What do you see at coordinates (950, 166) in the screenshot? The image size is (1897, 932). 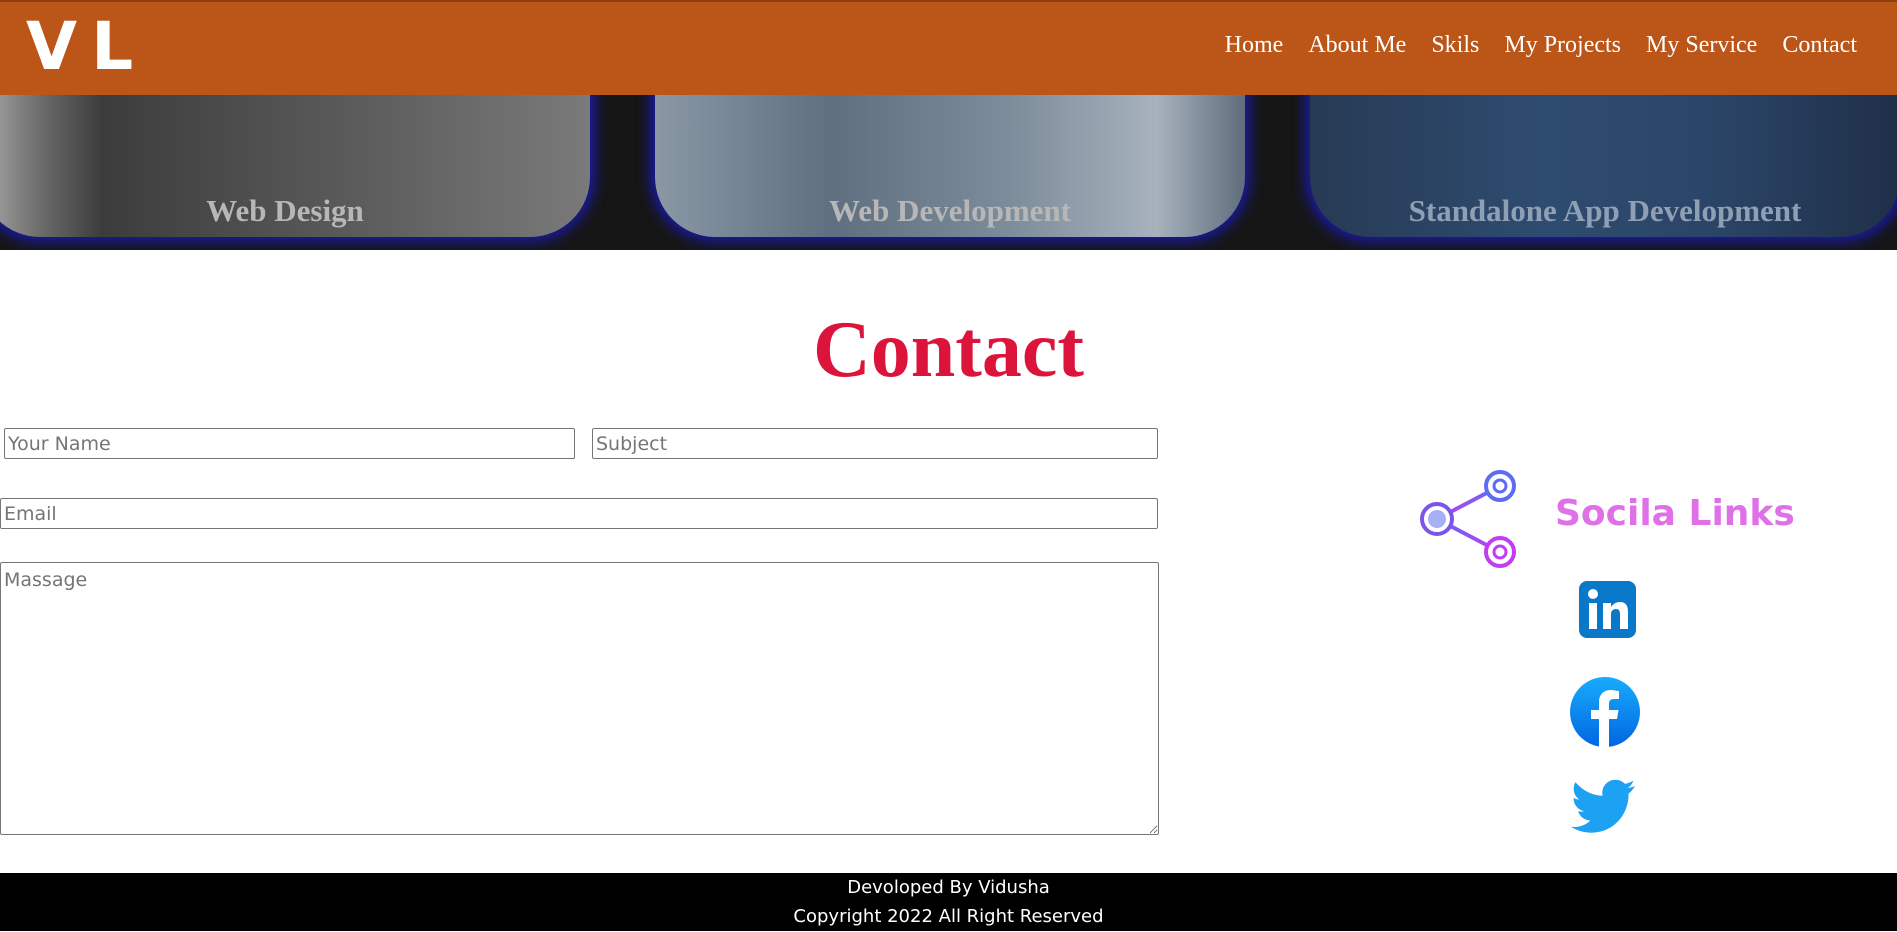 I see `service-card-web-development: Web Development` at bounding box center [950, 166].